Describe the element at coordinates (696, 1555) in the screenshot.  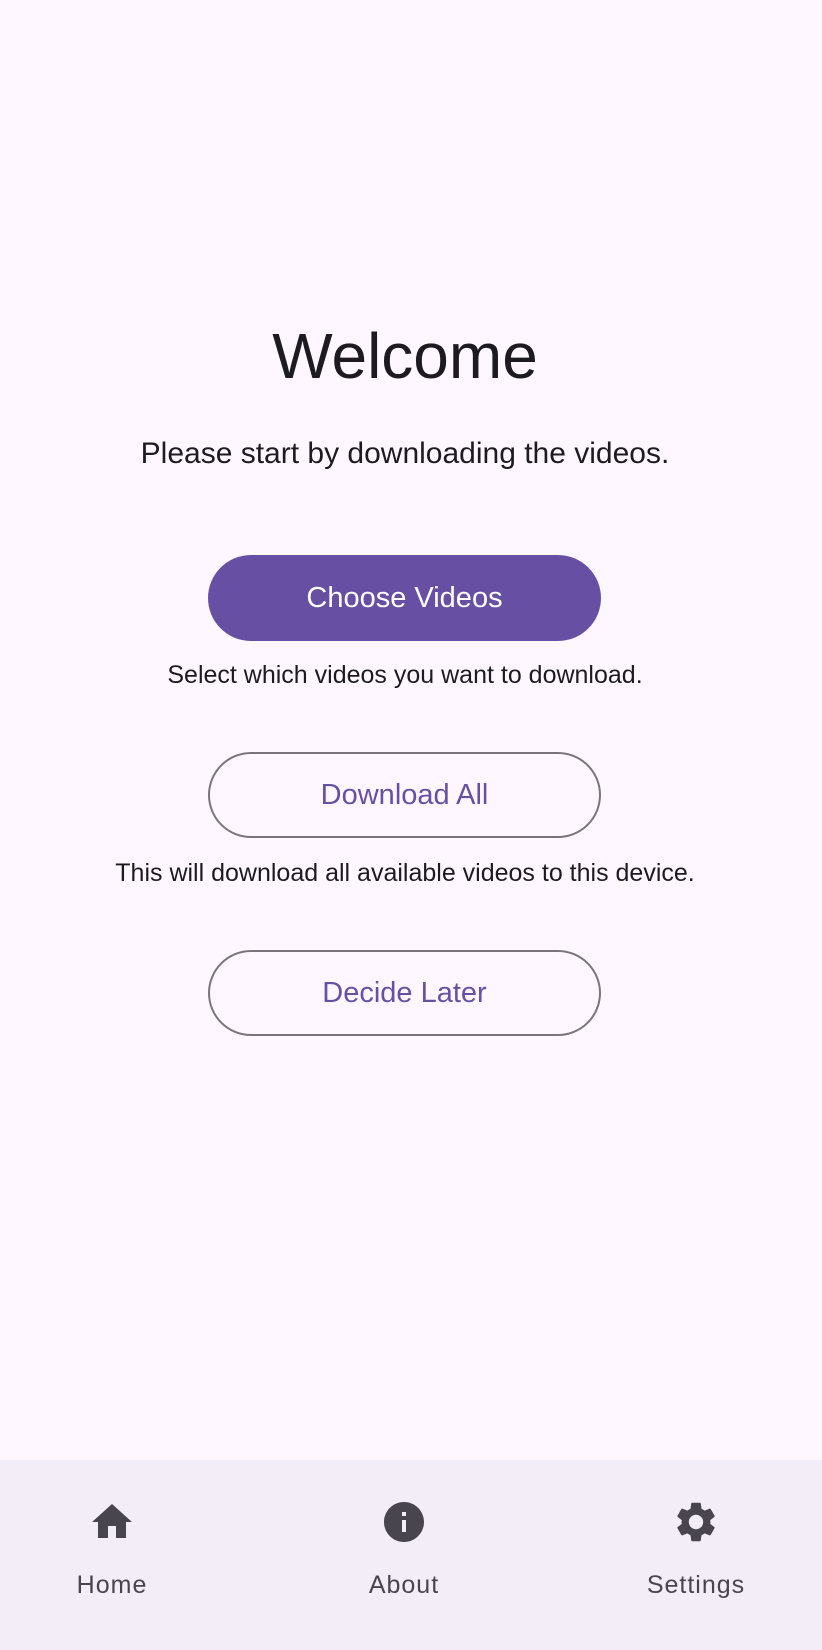
I see `nav-item-settings: Settings` at that location.